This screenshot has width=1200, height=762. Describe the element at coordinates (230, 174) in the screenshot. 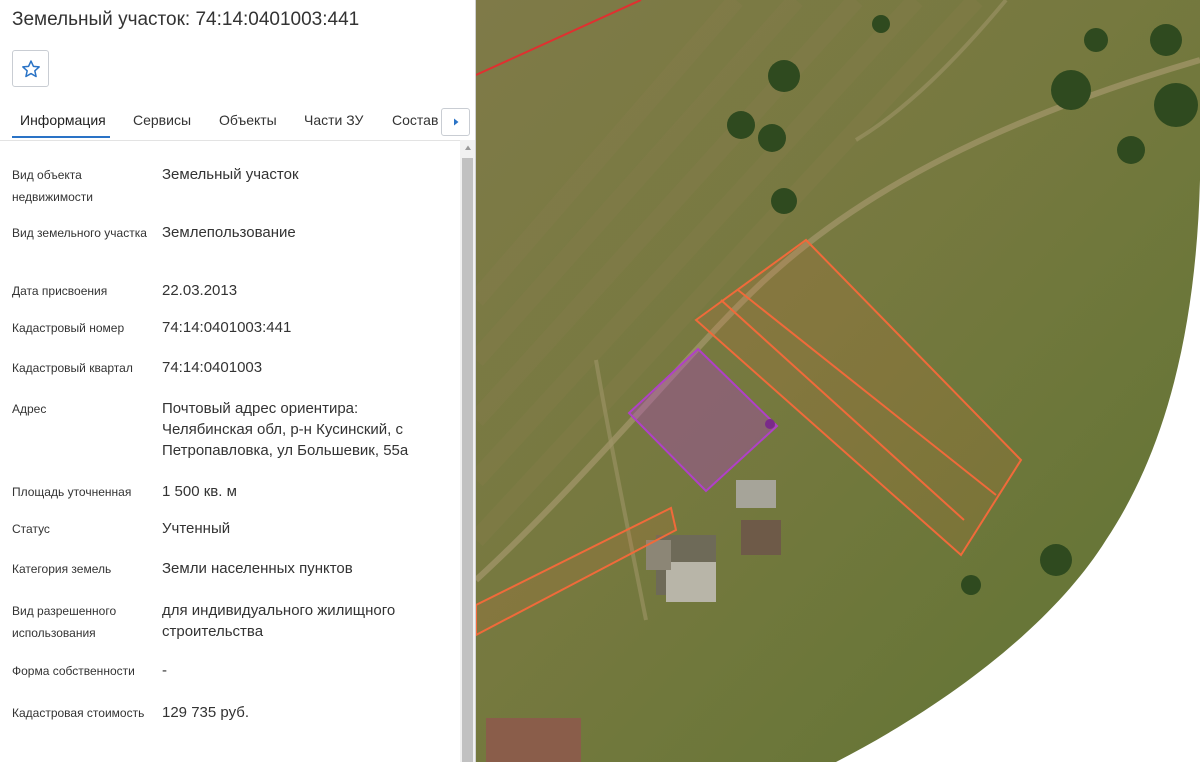

I see `attr-value: Земельный участок` at that location.